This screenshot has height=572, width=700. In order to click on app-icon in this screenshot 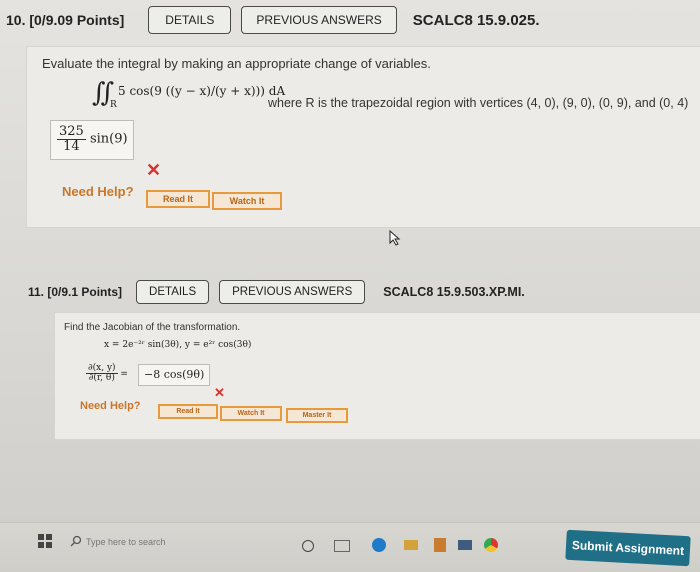, I will do `click(440, 545)`.